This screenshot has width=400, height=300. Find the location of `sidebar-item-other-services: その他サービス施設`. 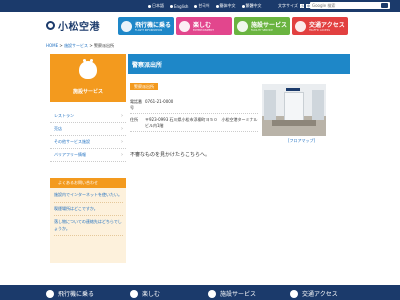

sidebar-item-other-services: その他サービス施設 is located at coordinates (88, 142).